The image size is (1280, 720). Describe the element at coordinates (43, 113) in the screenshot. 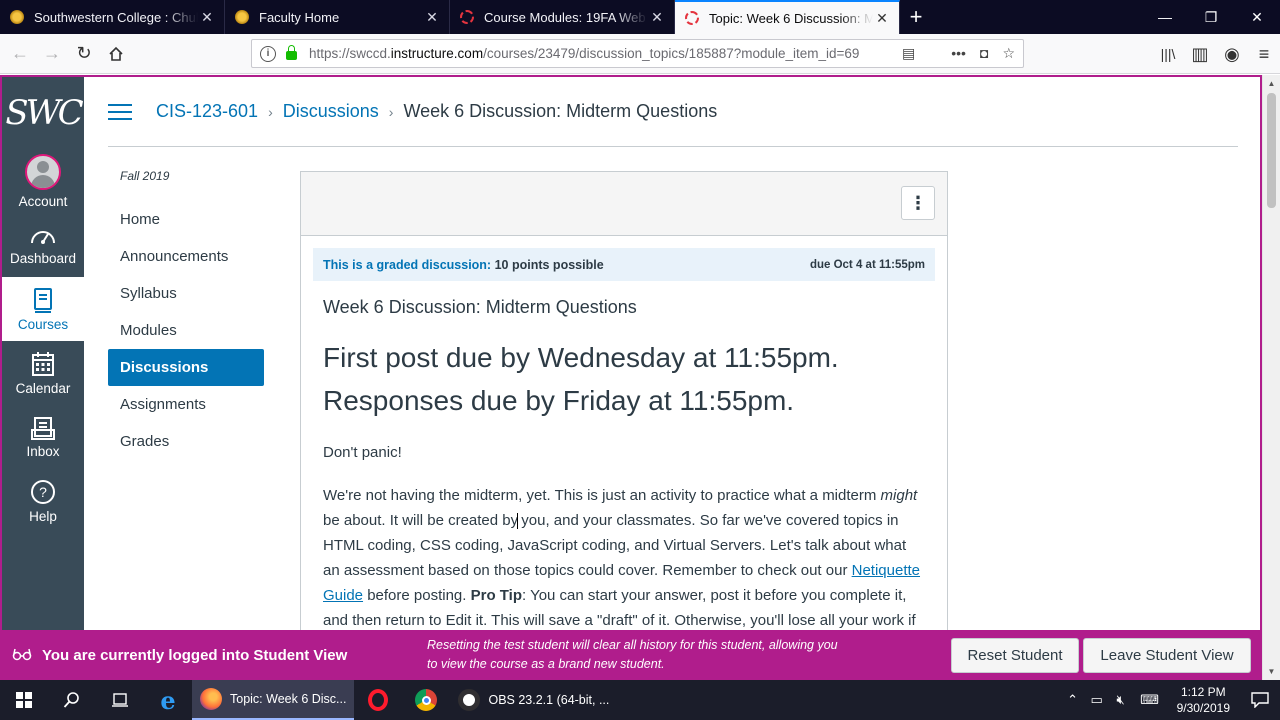

I see `swc-logo: SWC` at that location.